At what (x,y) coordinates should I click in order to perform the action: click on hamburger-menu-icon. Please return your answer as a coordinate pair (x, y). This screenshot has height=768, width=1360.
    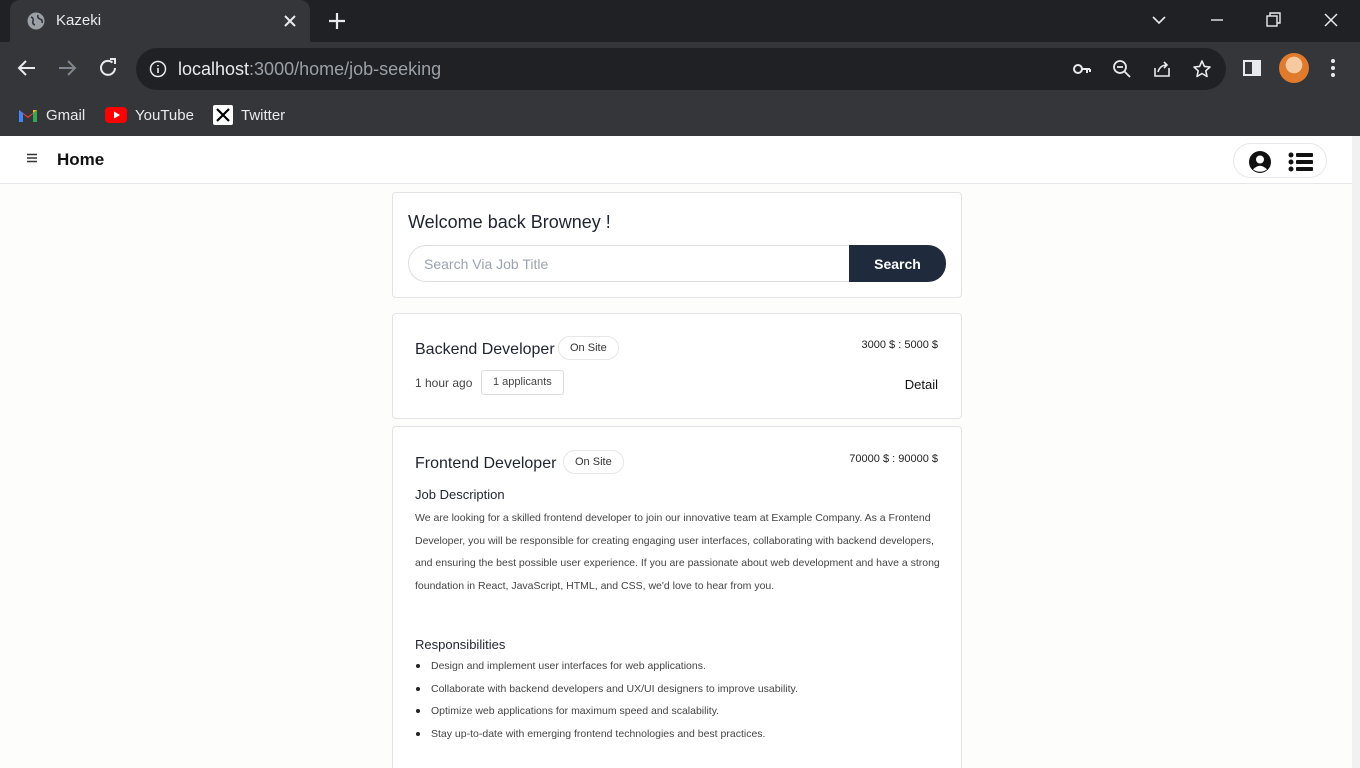
    Looking at the image, I should click on (32, 158).